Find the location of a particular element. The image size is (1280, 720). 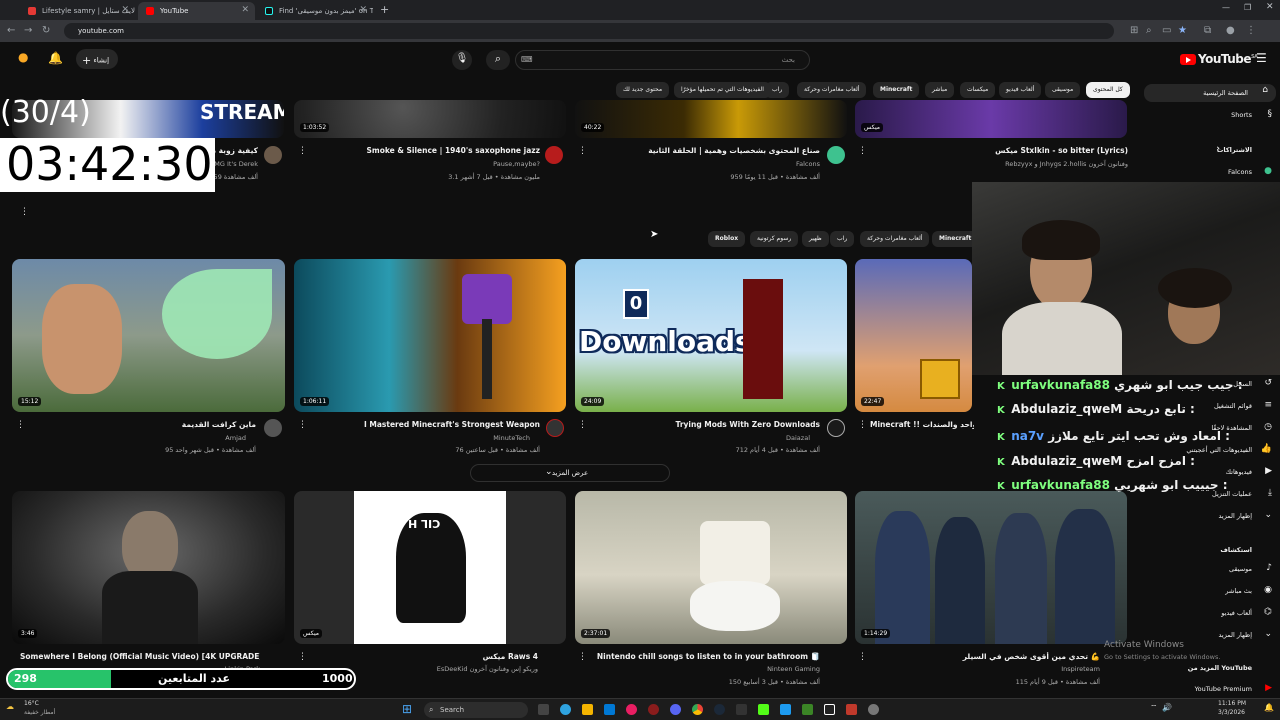

chip-all: كل المحتوى is located at coordinates (1108, 90).